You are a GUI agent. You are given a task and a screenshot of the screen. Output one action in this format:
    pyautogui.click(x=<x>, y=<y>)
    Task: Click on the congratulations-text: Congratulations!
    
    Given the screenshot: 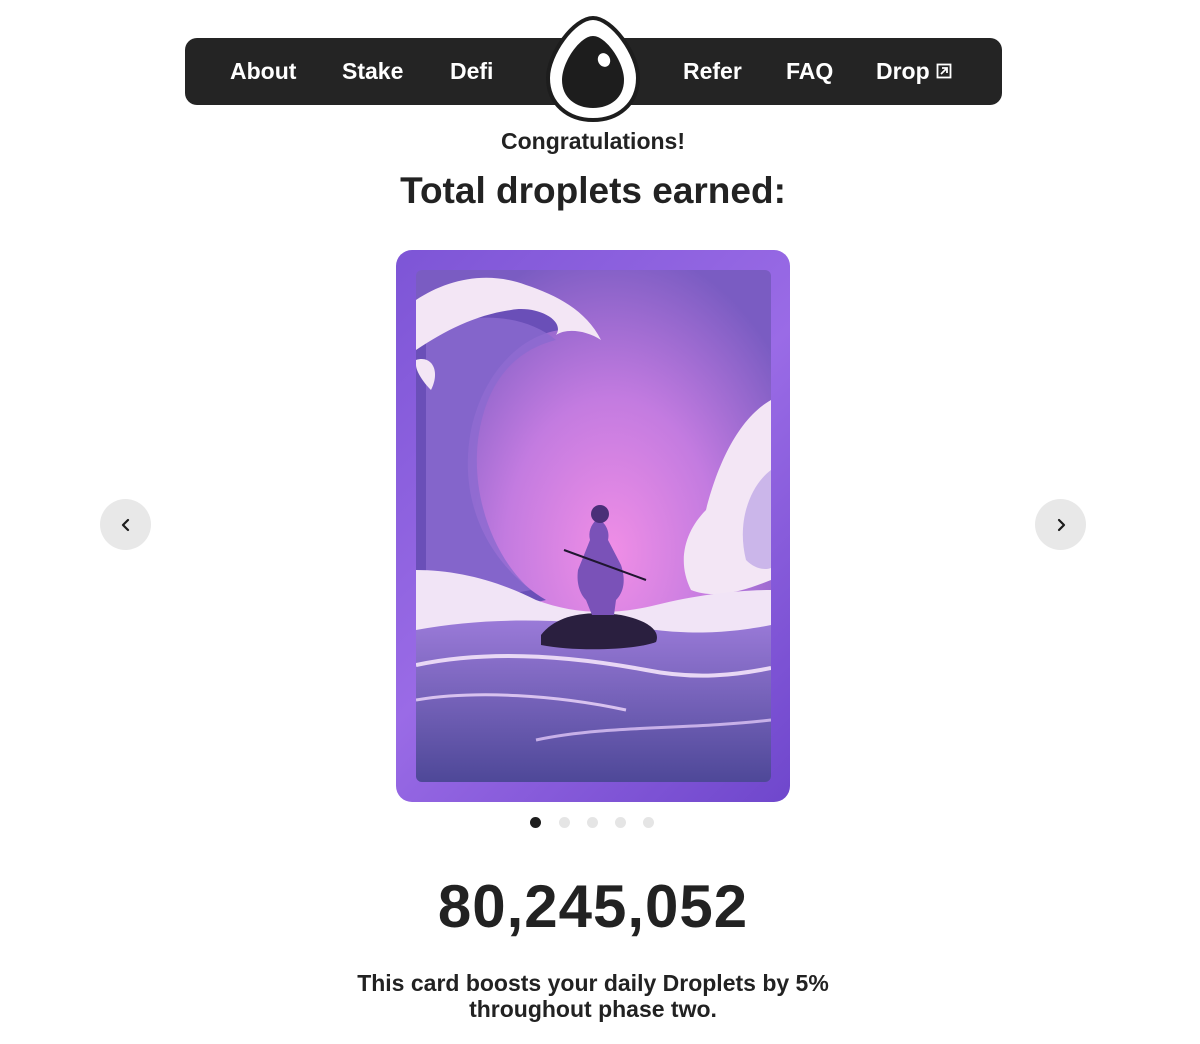 What is the action you would take?
    pyautogui.click(x=593, y=141)
    